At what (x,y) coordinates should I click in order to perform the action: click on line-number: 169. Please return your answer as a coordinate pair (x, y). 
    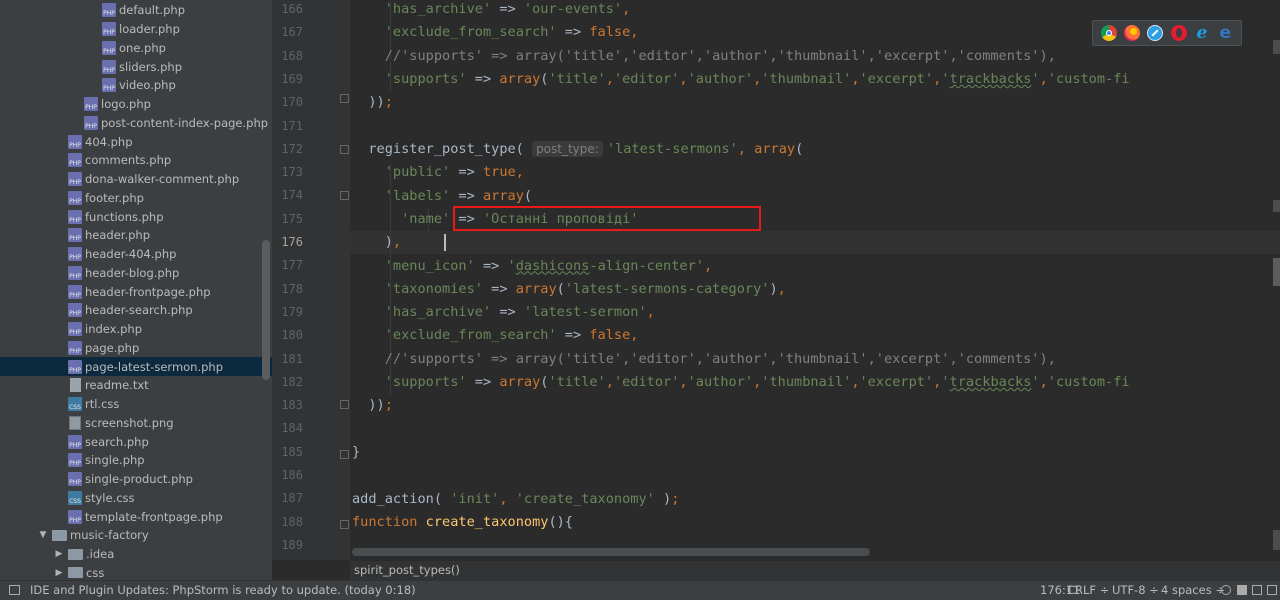
    Looking at the image, I should click on (312, 79).